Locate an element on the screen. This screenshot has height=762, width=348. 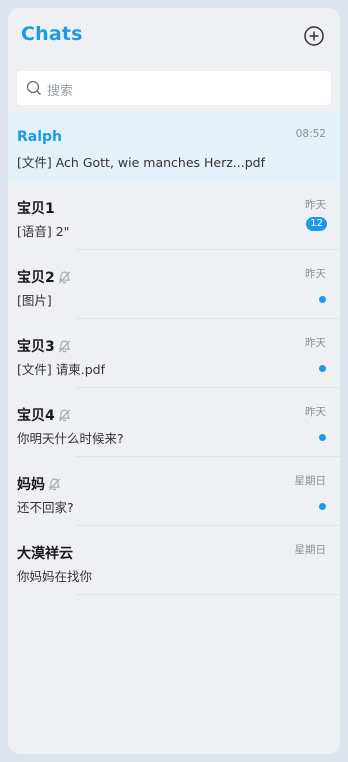
chat-name: 妈妈 is located at coordinates (39, 484).